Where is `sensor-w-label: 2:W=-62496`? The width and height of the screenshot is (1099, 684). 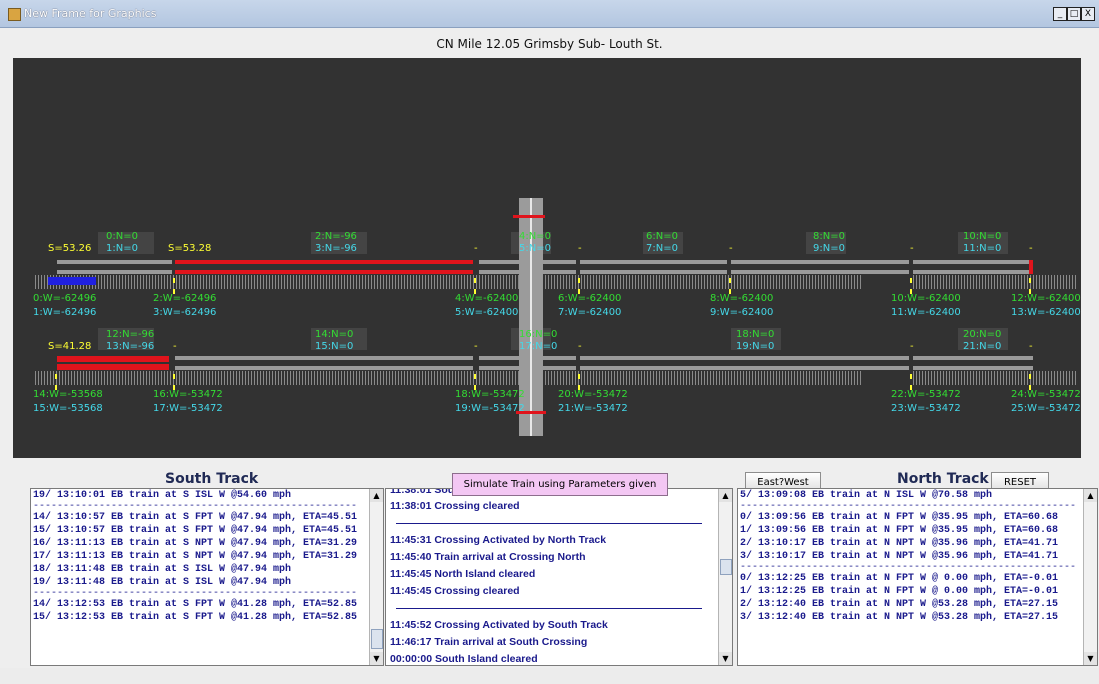
sensor-w-label: 2:W=-62496 is located at coordinates (185, 298).